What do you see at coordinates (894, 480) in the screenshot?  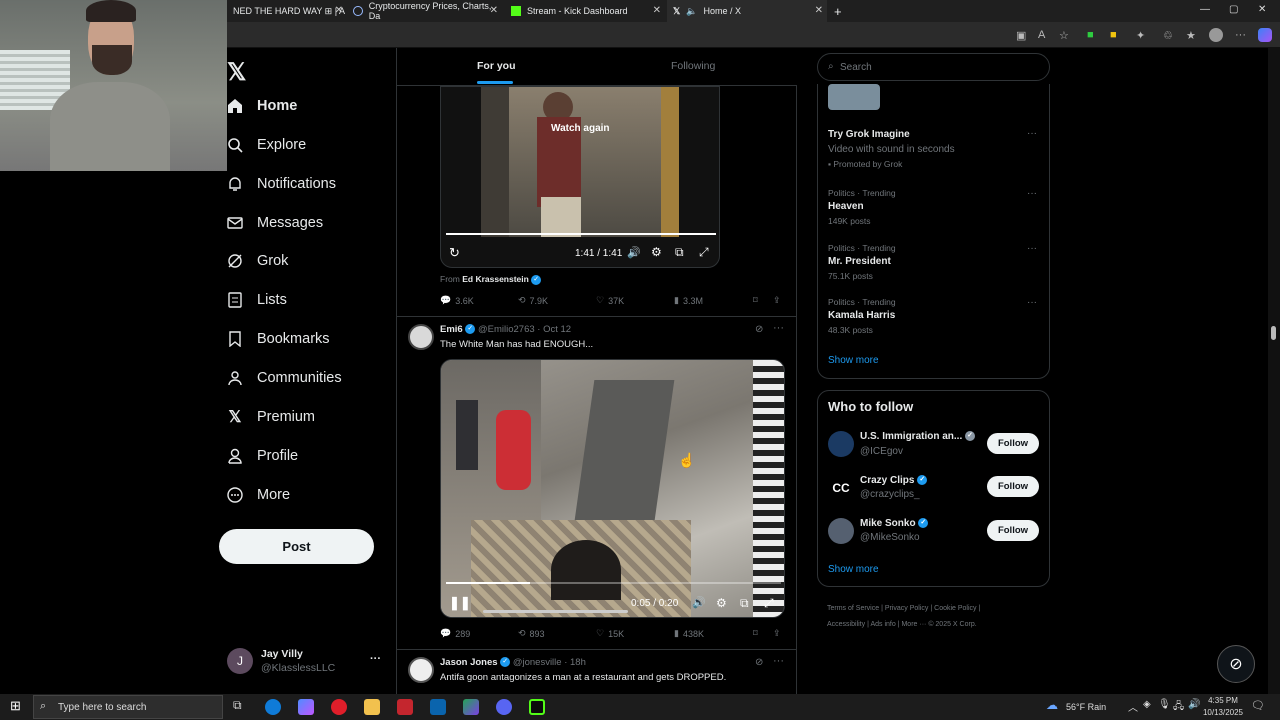 I see `follow-name: Crazy Clips ✓` at bounding box center [894, 480].